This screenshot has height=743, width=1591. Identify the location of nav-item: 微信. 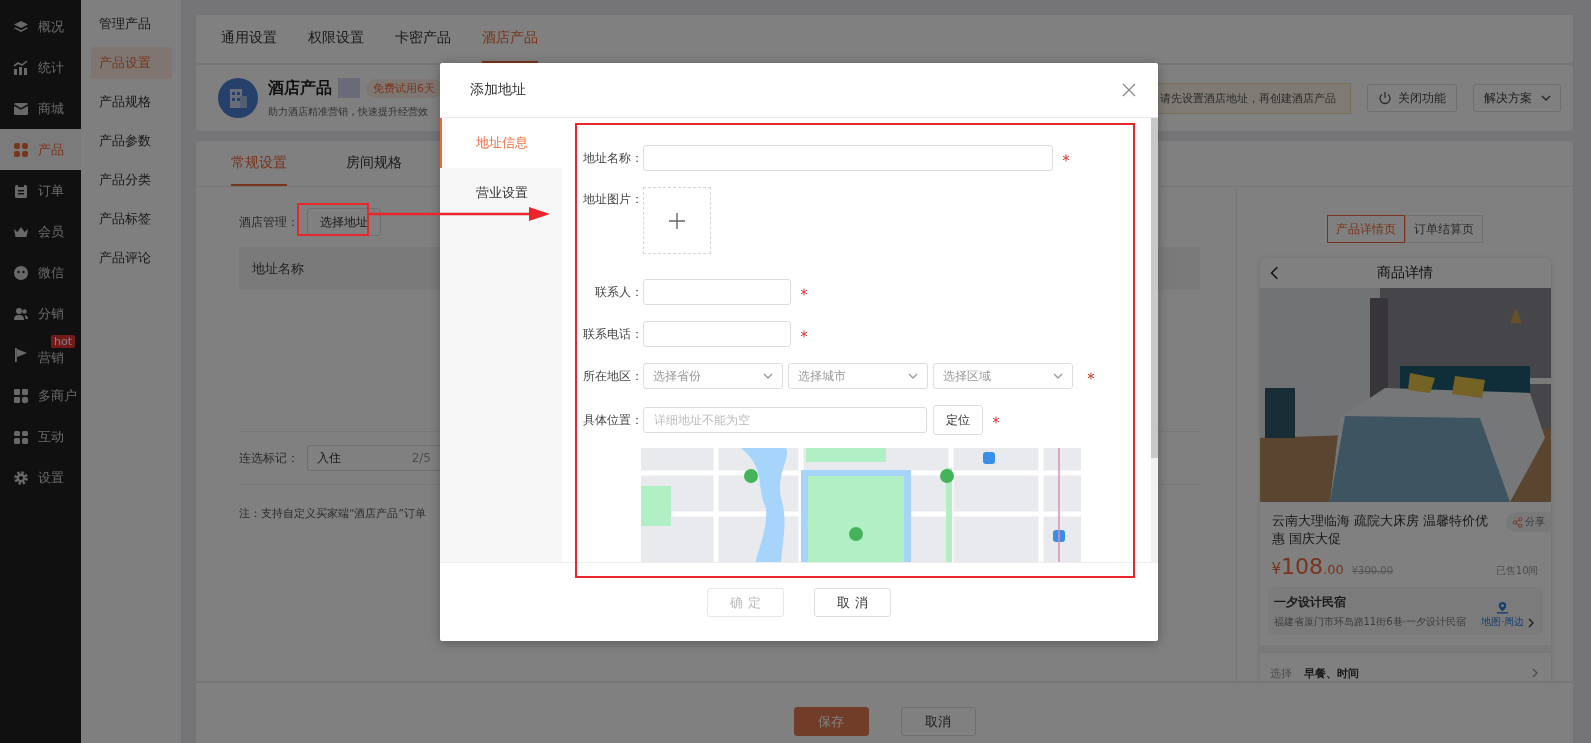
(40, 272).